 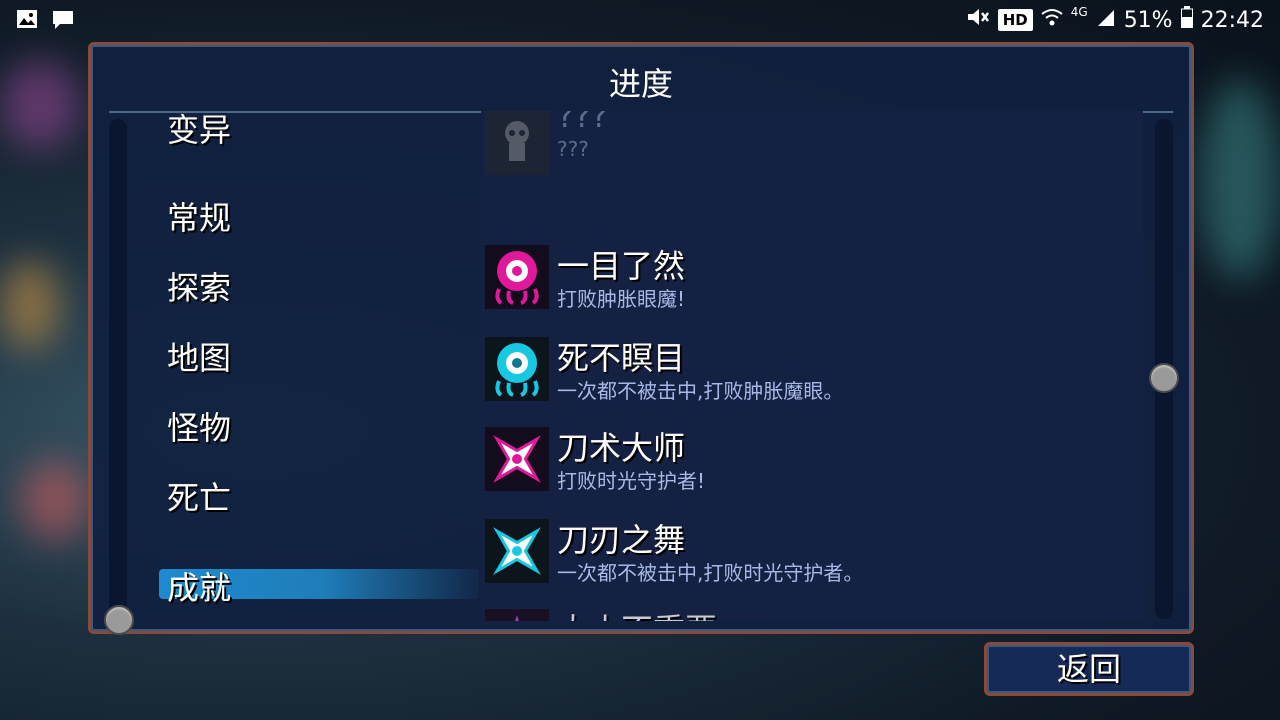 I want to click on category-scroll-thumb, so click(x=119, y=620).